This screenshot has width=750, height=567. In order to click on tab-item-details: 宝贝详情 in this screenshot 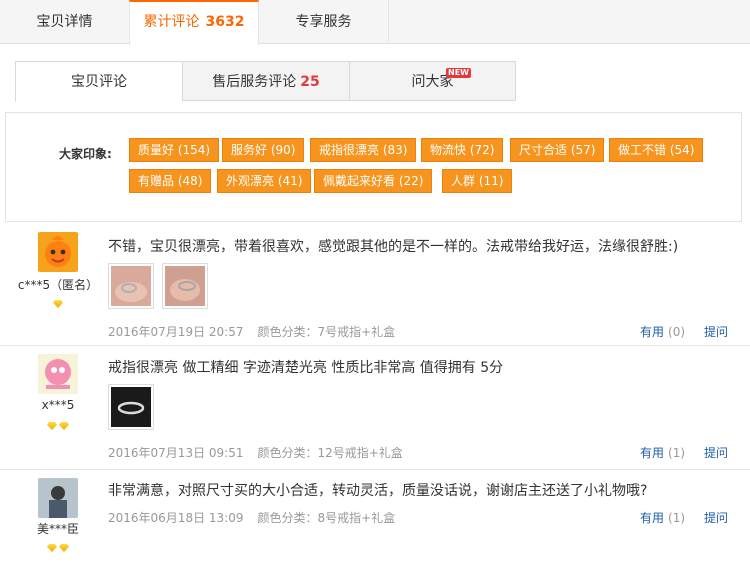, I will do `click(65, 22)`.